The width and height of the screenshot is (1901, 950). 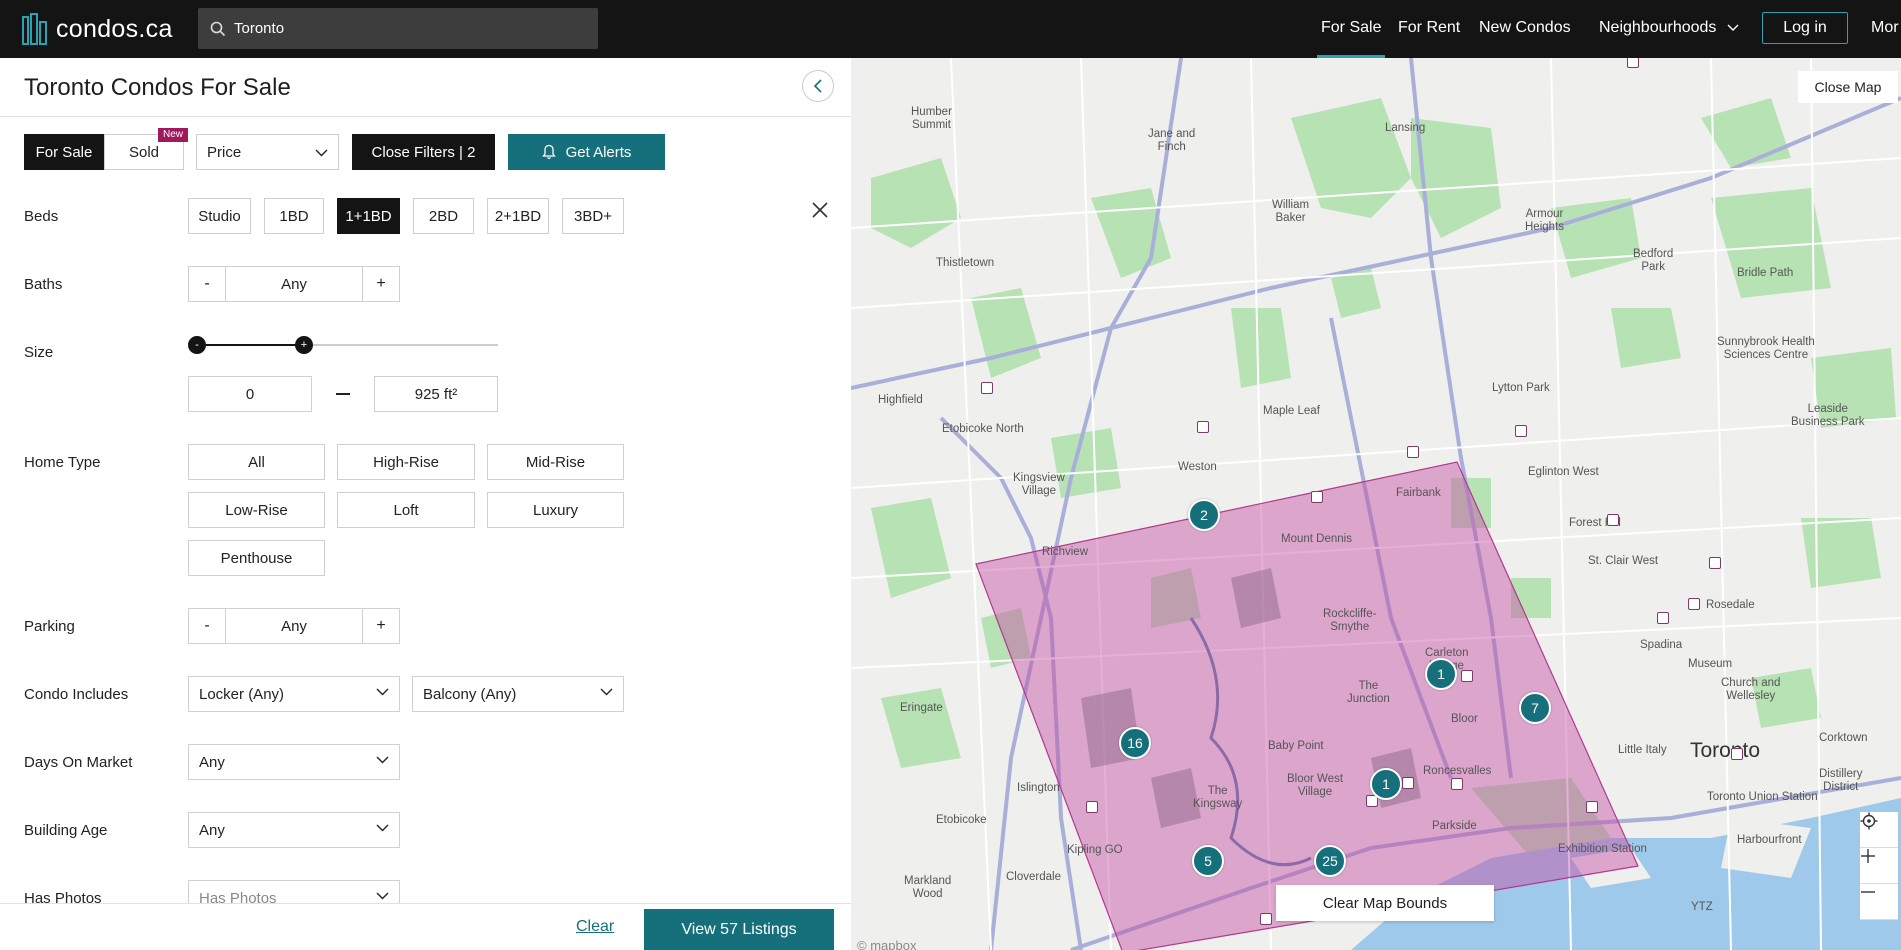 What do you see at coordinates (961, 820) in the screenshot?
I see `map-label-etobicoke: Etobicoke` at bounding box center [961, 820].